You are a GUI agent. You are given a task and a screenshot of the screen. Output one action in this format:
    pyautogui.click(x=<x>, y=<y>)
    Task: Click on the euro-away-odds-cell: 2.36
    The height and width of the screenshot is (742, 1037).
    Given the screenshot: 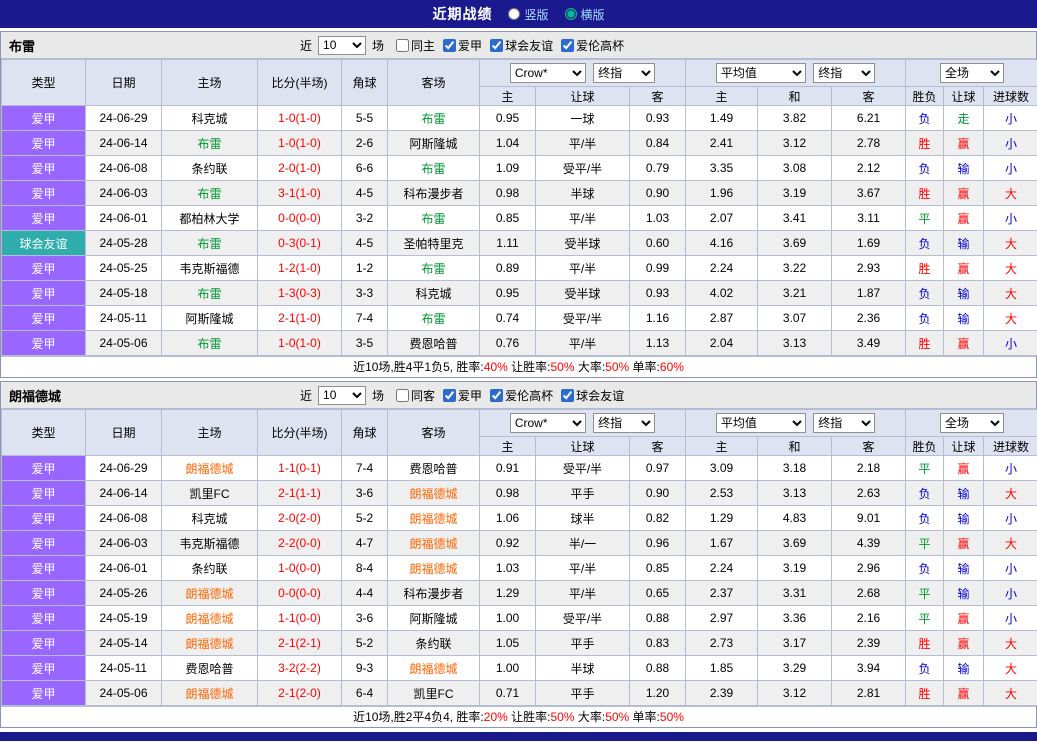 What is the action you would take?
    pyautogui.click(x=869, y=318)
    